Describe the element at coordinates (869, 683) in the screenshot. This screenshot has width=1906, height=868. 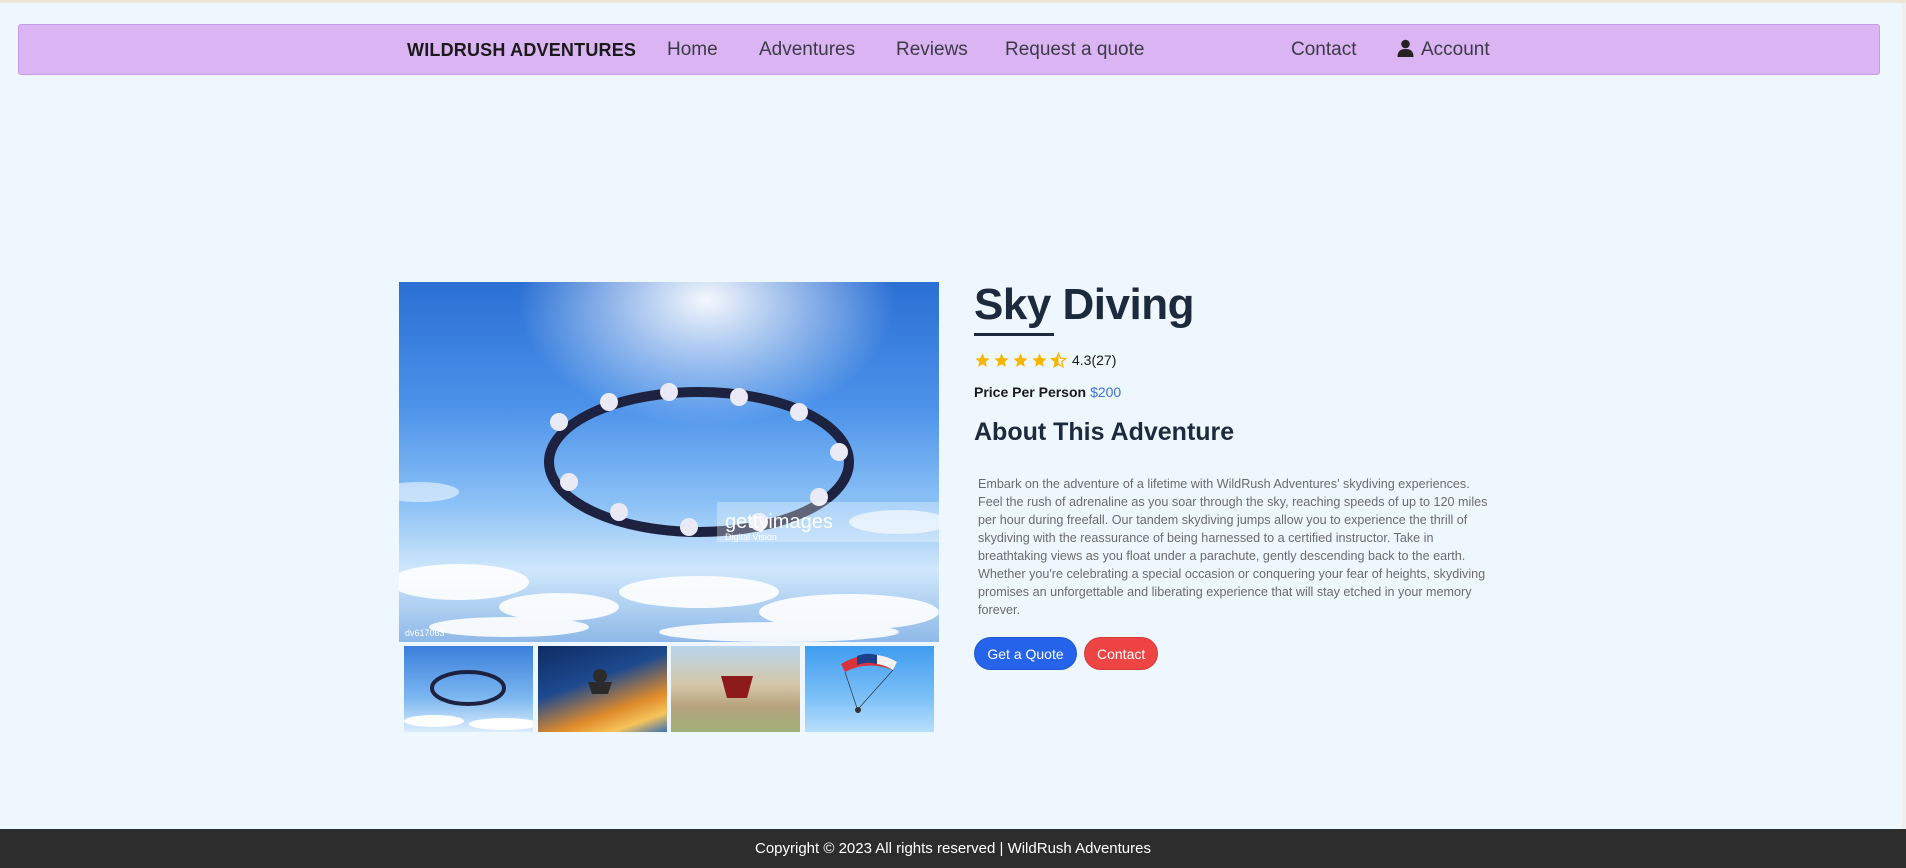
I see `parachute-thumbnail-graphic` at that location.